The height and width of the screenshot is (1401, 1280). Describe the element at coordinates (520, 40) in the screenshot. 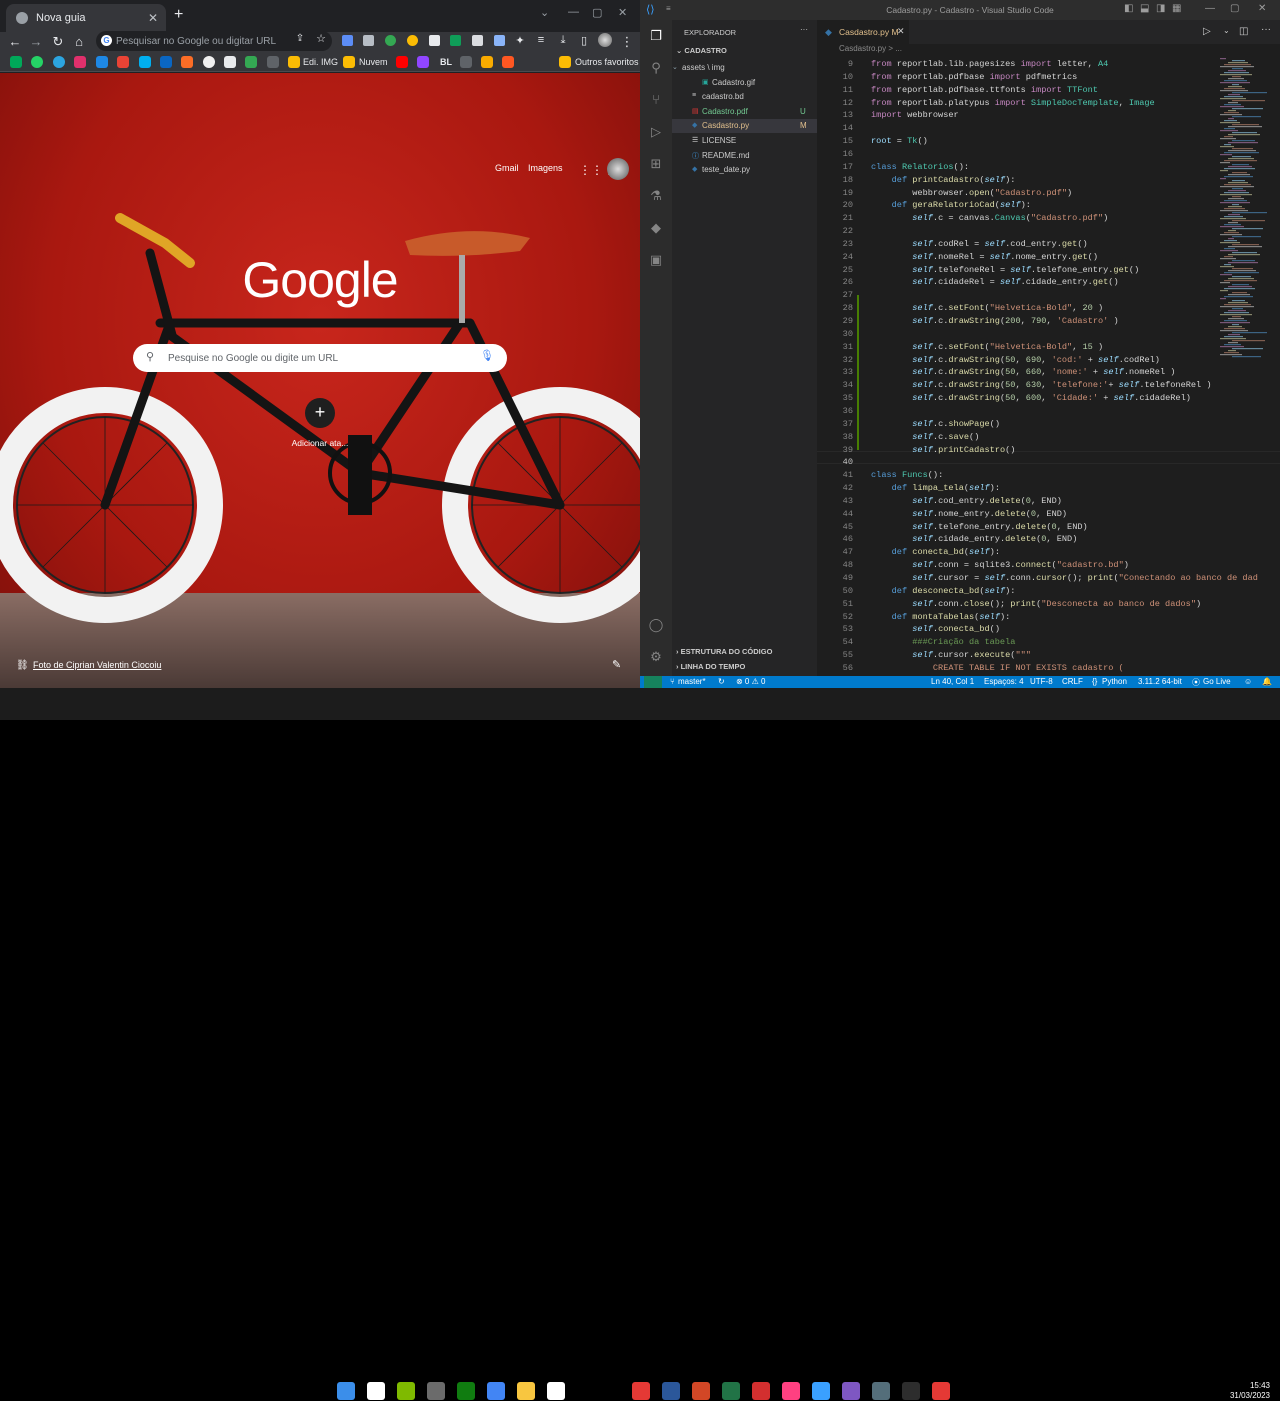

I see `extensions-puzzle-icon: ✦` at that location.